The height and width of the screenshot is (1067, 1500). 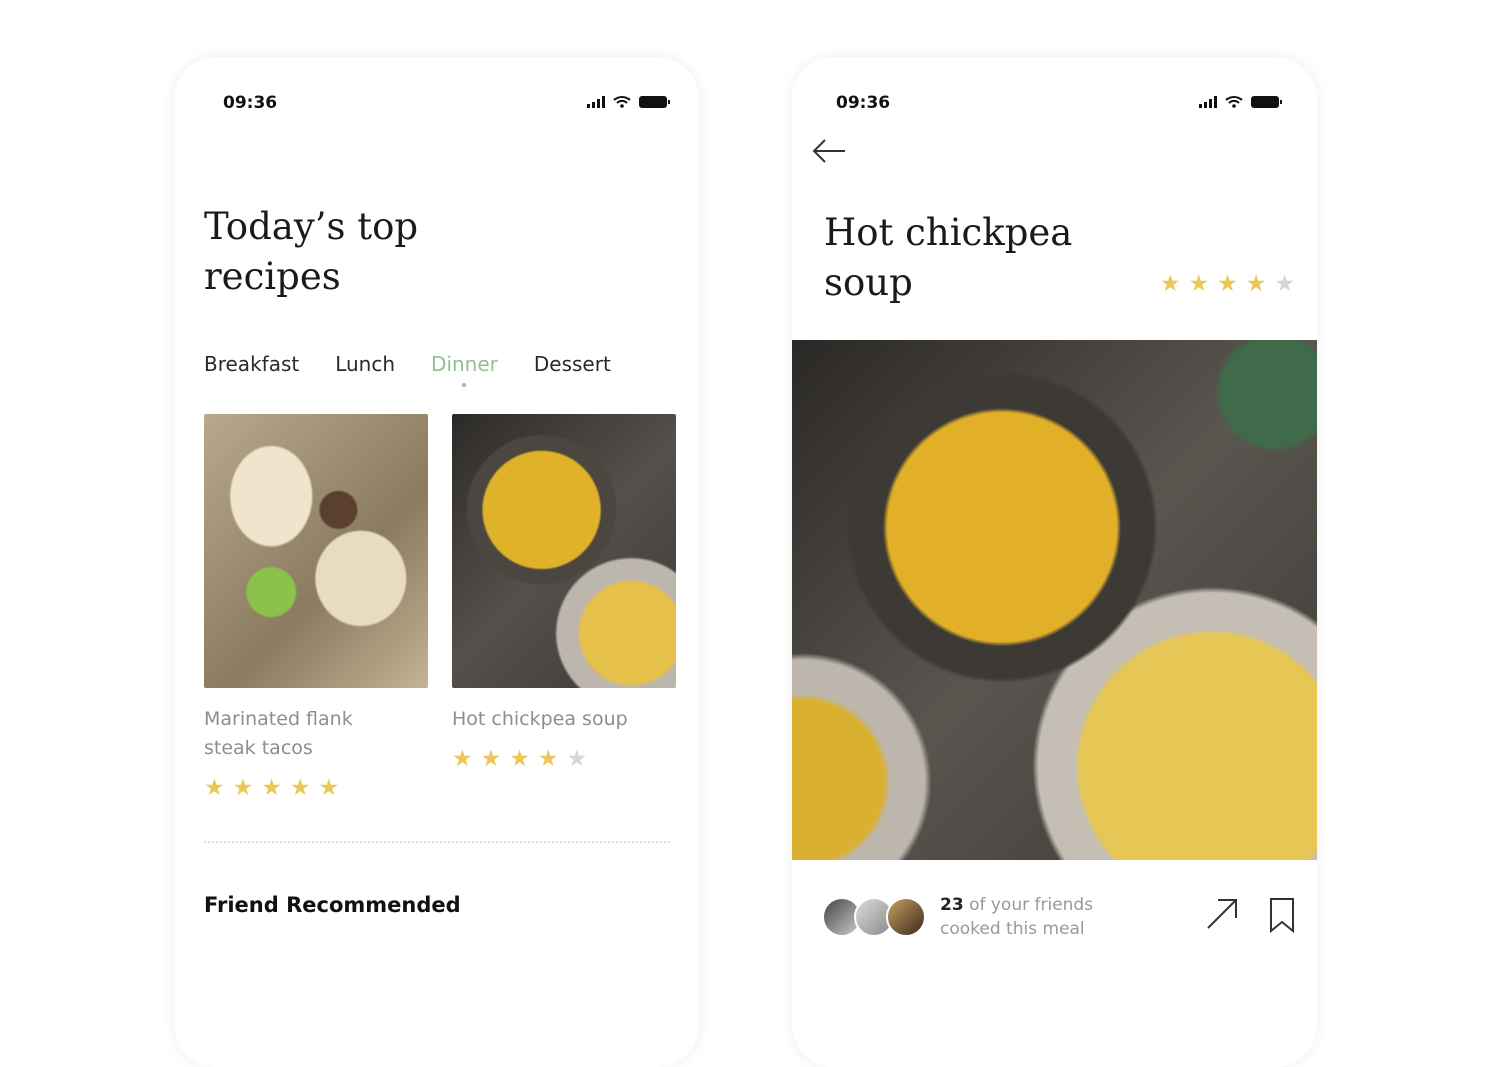 I want to click on recipe-card-soup: Hot chickpea soup ★ ★ ★ ★ ★, so click(x=564, y=592).